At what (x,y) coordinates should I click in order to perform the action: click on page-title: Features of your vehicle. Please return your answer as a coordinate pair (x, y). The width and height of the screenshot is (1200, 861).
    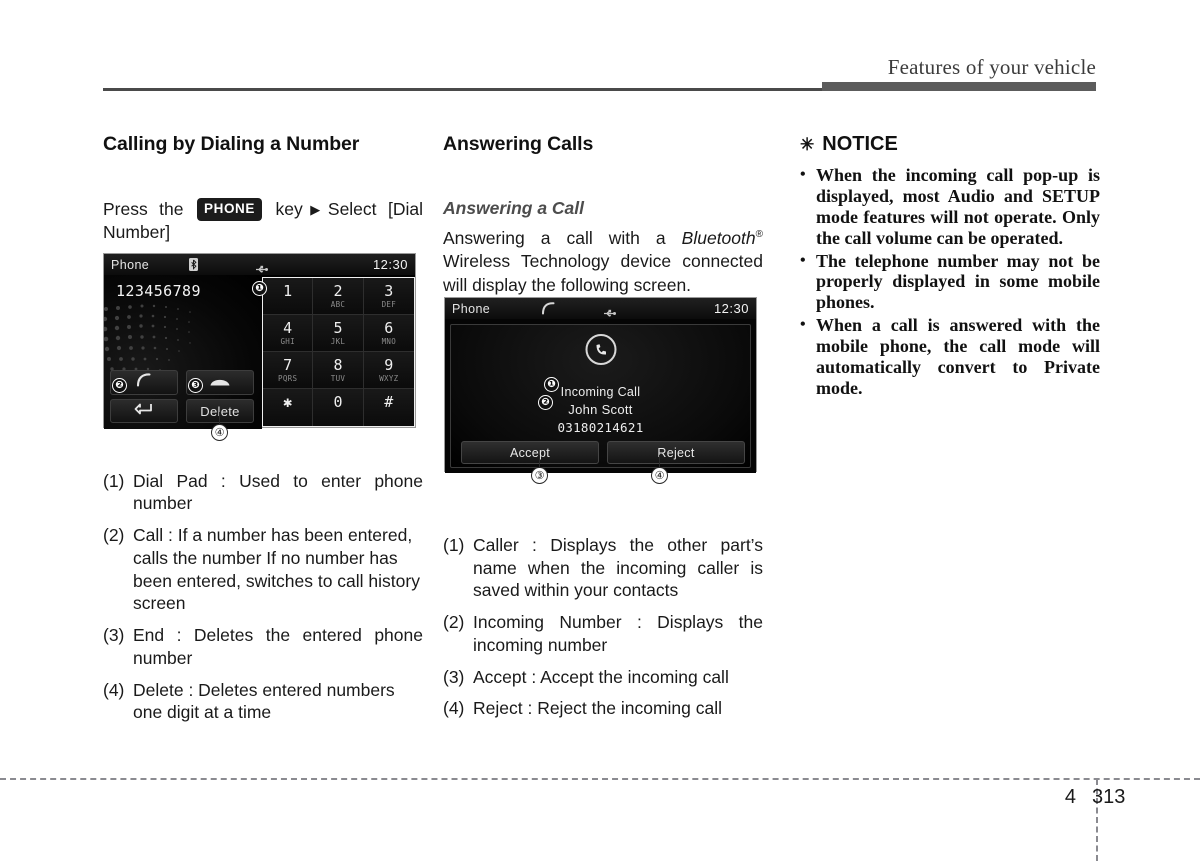
    Looking at the image, I should click on (991, 67).